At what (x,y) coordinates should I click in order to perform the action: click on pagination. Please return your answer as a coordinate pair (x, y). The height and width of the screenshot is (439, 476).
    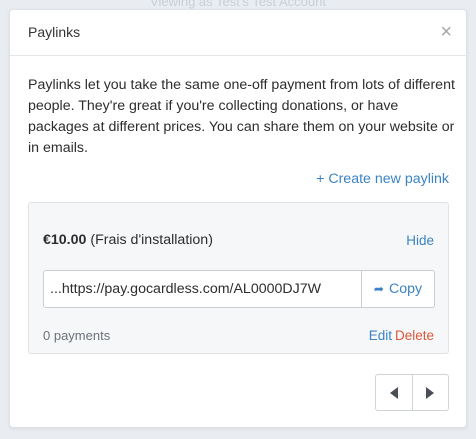
    Looking at the image, I should click on (412, 392).